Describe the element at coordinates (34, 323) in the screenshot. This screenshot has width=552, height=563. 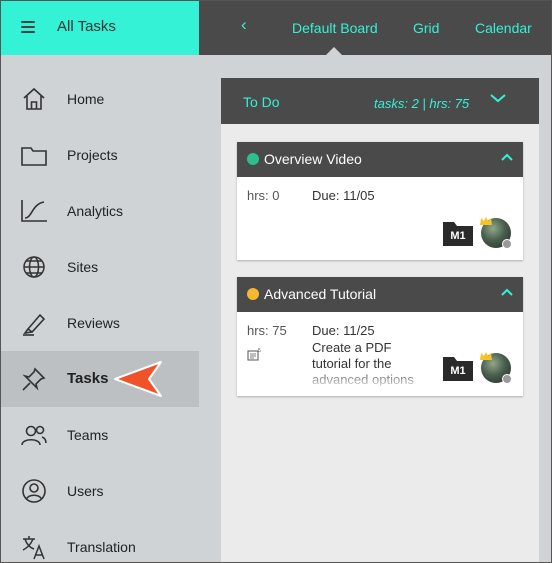
I see `pen-icon` at that location.